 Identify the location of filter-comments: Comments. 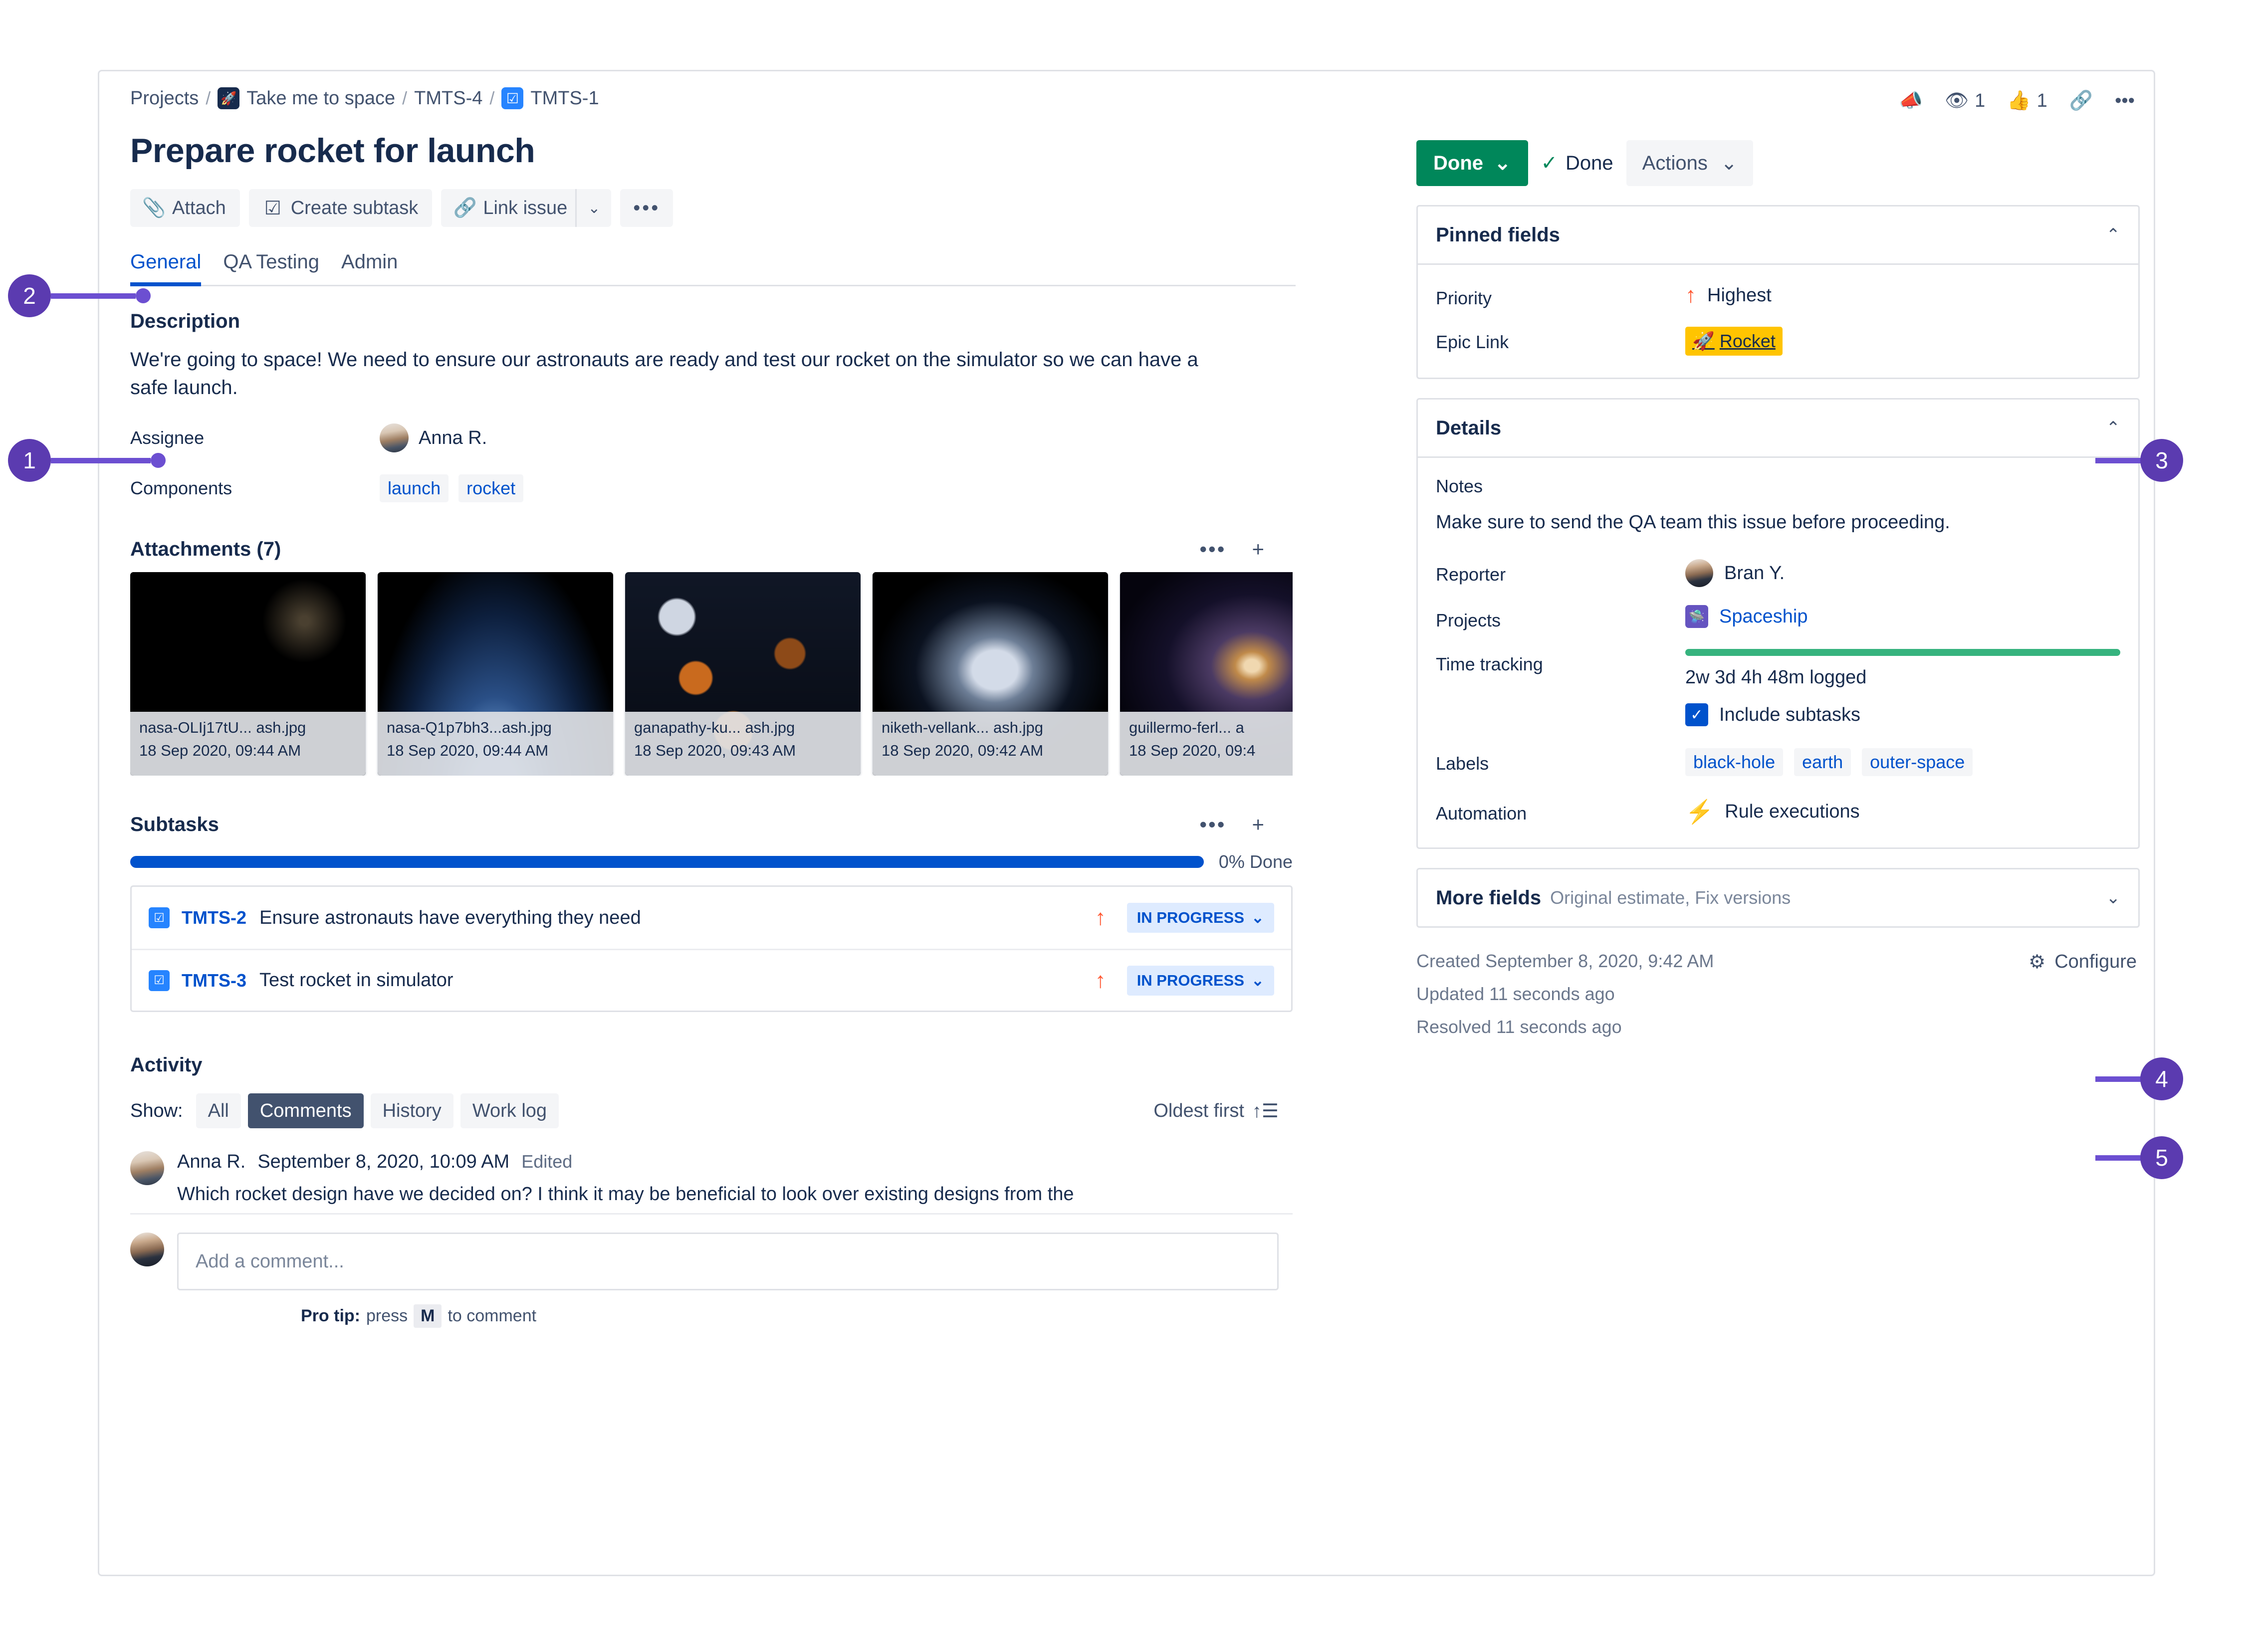
(305, 1110).